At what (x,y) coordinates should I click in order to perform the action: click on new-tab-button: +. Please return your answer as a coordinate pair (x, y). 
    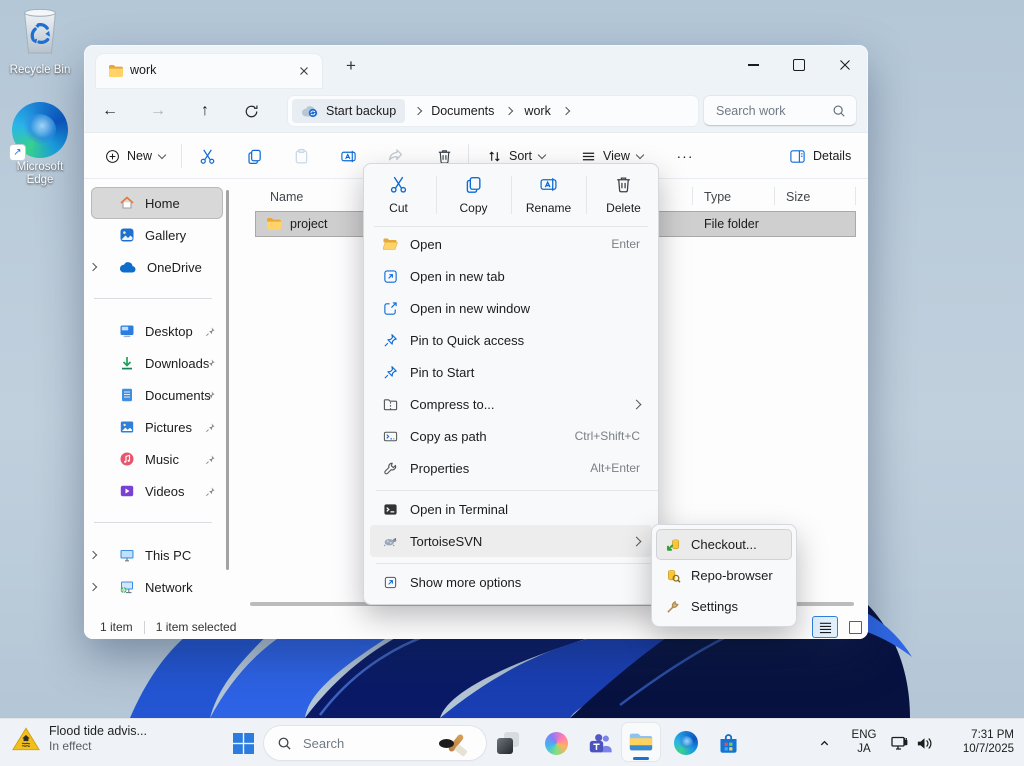
    Looking at the image, I should click on (351, 66).